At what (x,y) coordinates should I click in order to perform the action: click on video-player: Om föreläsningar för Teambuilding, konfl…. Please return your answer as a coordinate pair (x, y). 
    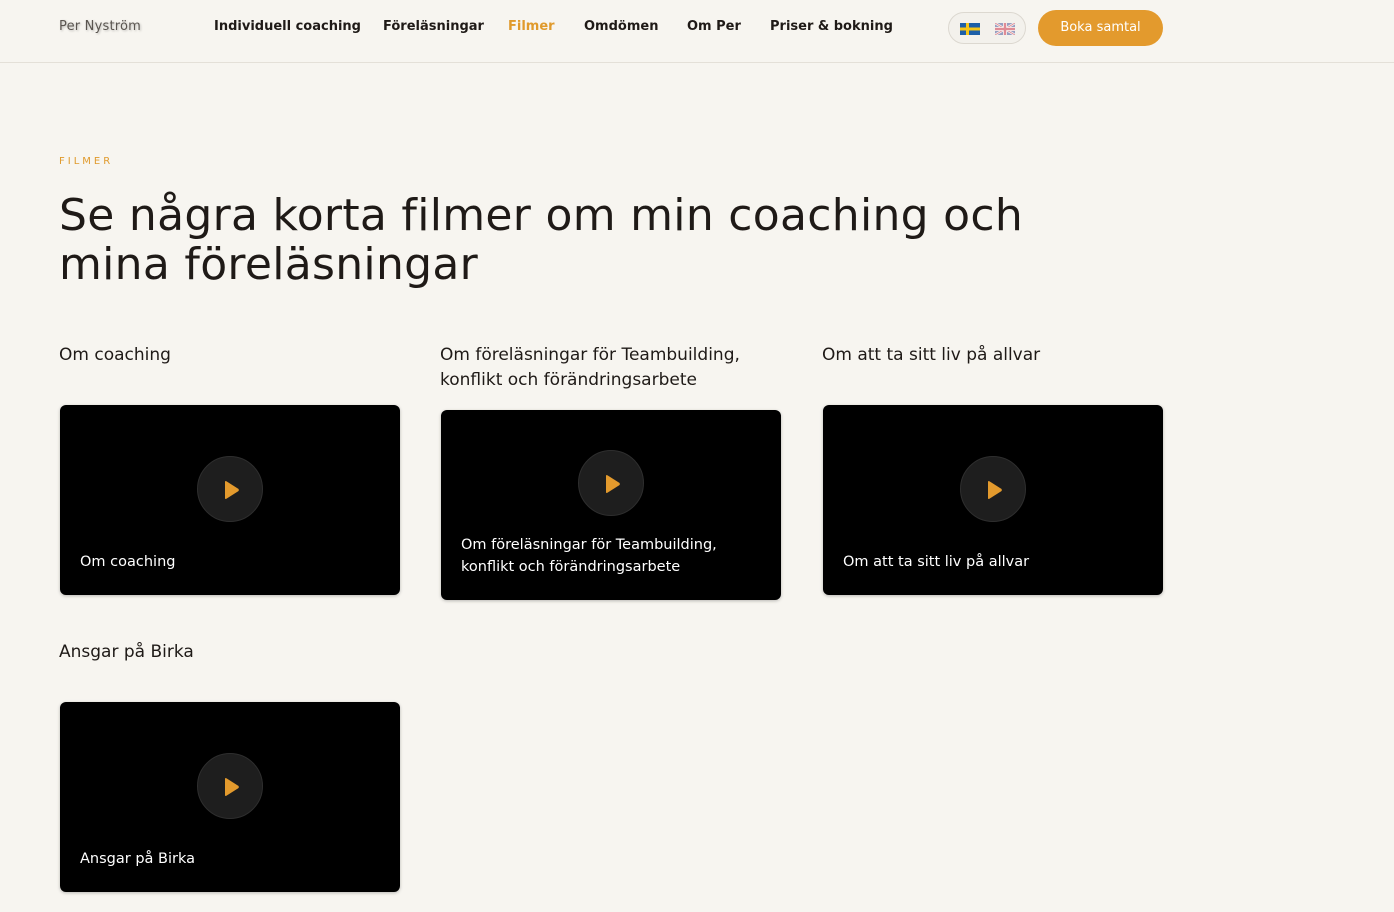
    Looking at the image, I should click on (611, 505).